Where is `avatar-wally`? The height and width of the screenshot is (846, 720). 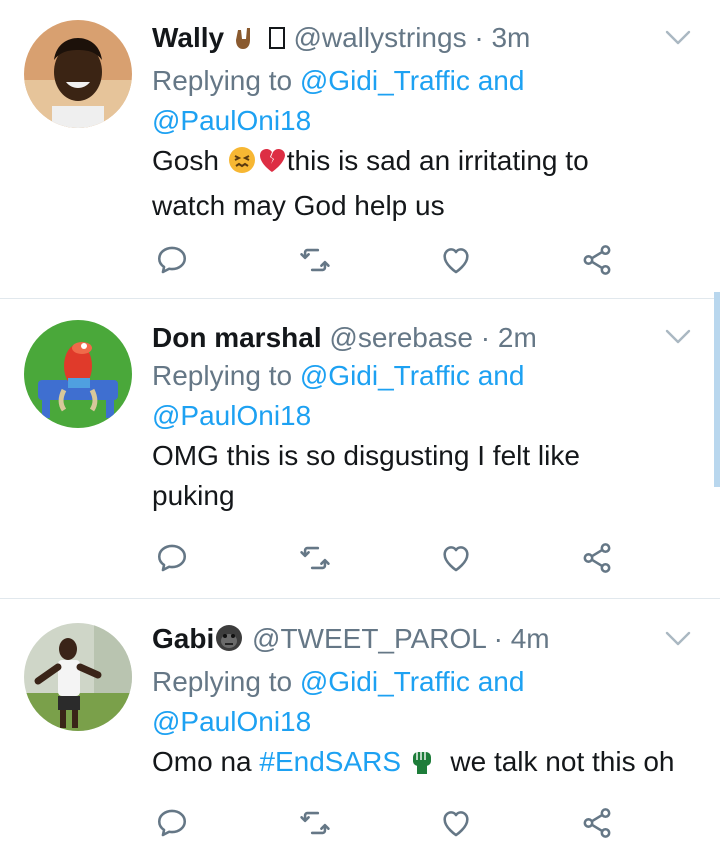
avatar-wally is located at coordinates (78, 74).